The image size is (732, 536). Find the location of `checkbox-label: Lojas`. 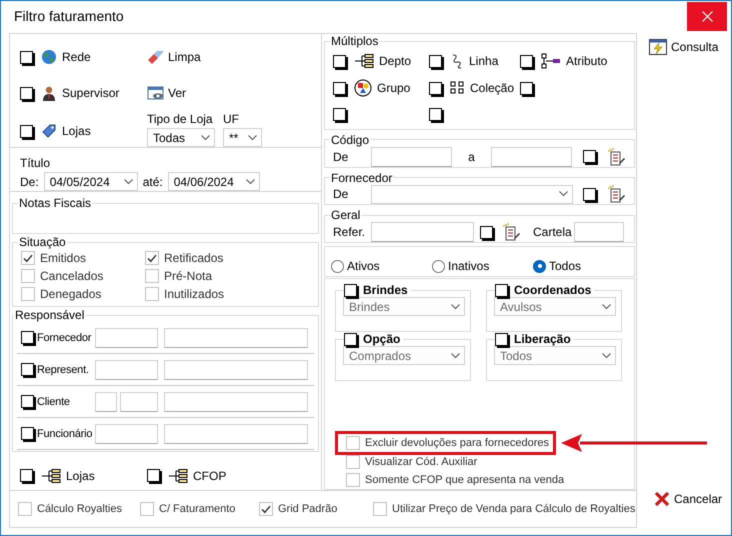

checkbox-label: Lojas is located at coordinates (76, 131).